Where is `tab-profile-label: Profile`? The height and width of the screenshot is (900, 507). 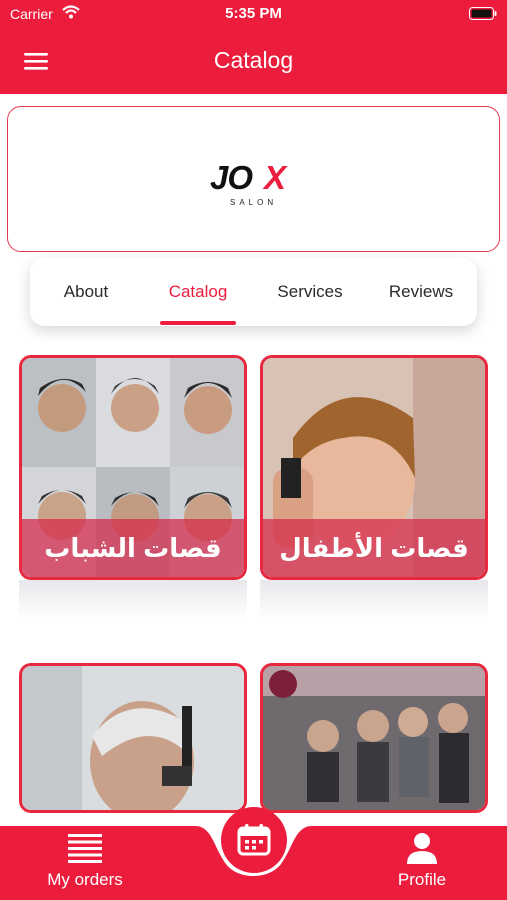 tab-profile-label: Profile is located at coordinates (422, 879).